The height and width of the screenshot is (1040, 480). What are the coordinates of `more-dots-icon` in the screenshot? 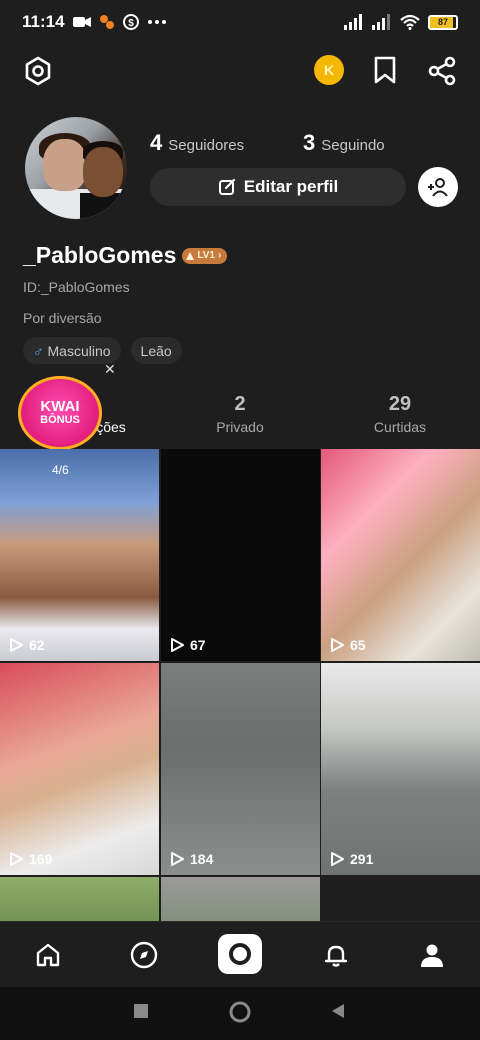 It's located at (156, 22).